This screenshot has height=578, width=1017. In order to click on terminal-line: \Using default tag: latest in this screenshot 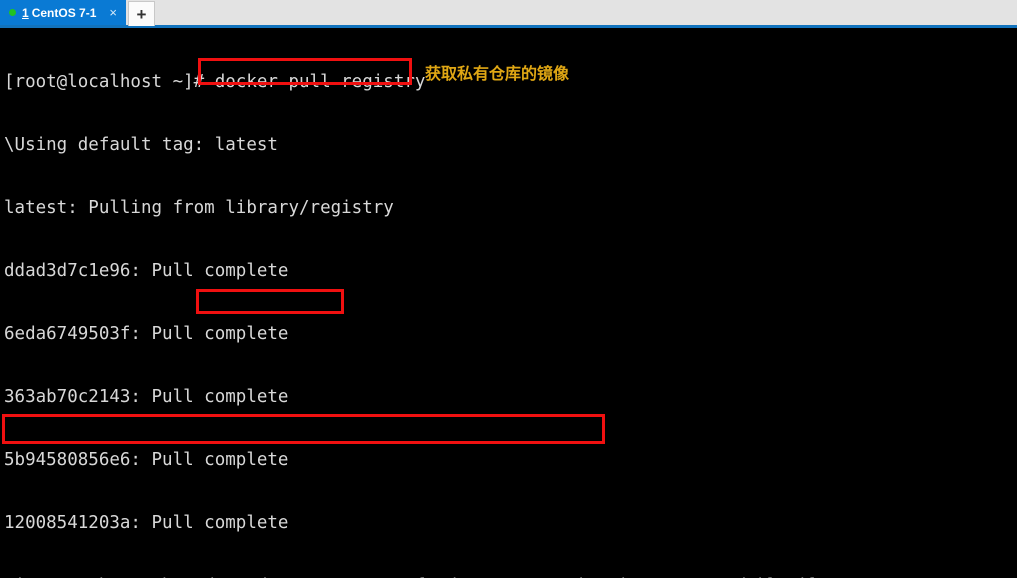, I will do `click(141, 145)`.